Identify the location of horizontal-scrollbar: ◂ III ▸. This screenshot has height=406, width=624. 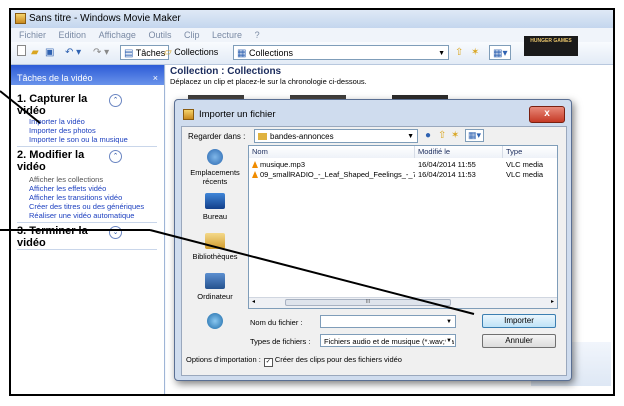
(403, 302).